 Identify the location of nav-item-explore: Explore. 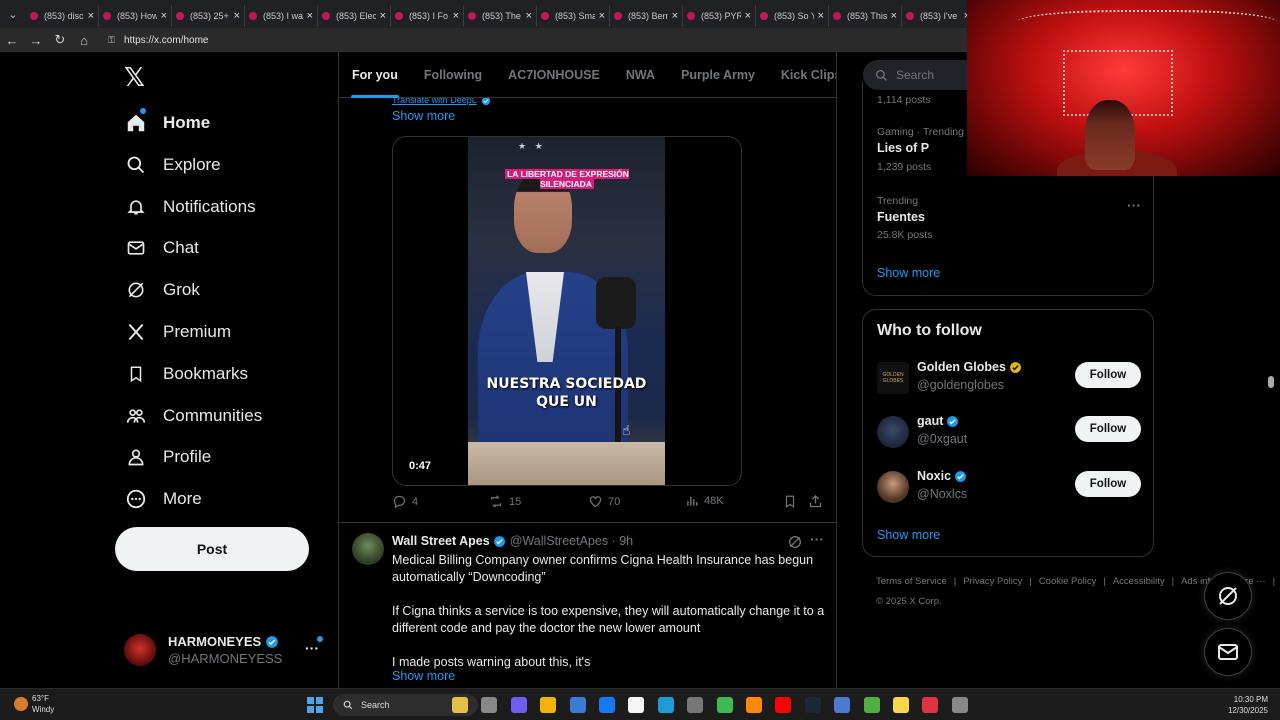
(172, 165).